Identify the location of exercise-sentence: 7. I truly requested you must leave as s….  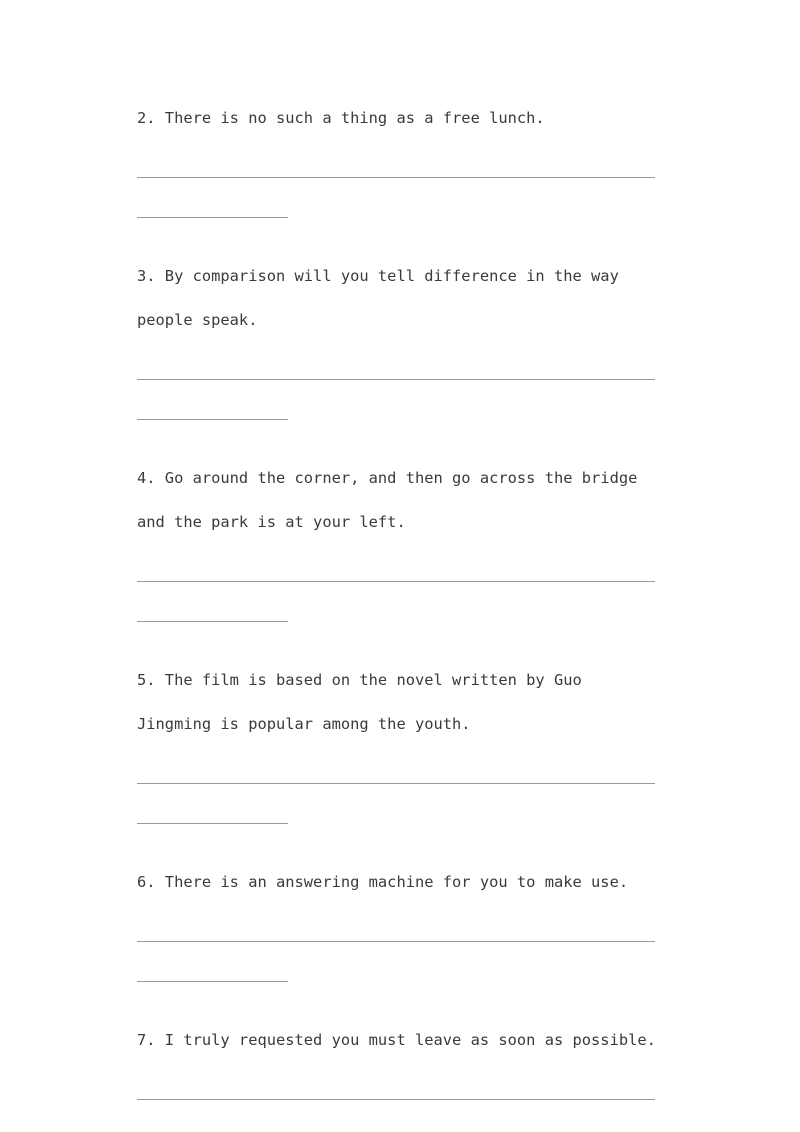
(396, 1040).